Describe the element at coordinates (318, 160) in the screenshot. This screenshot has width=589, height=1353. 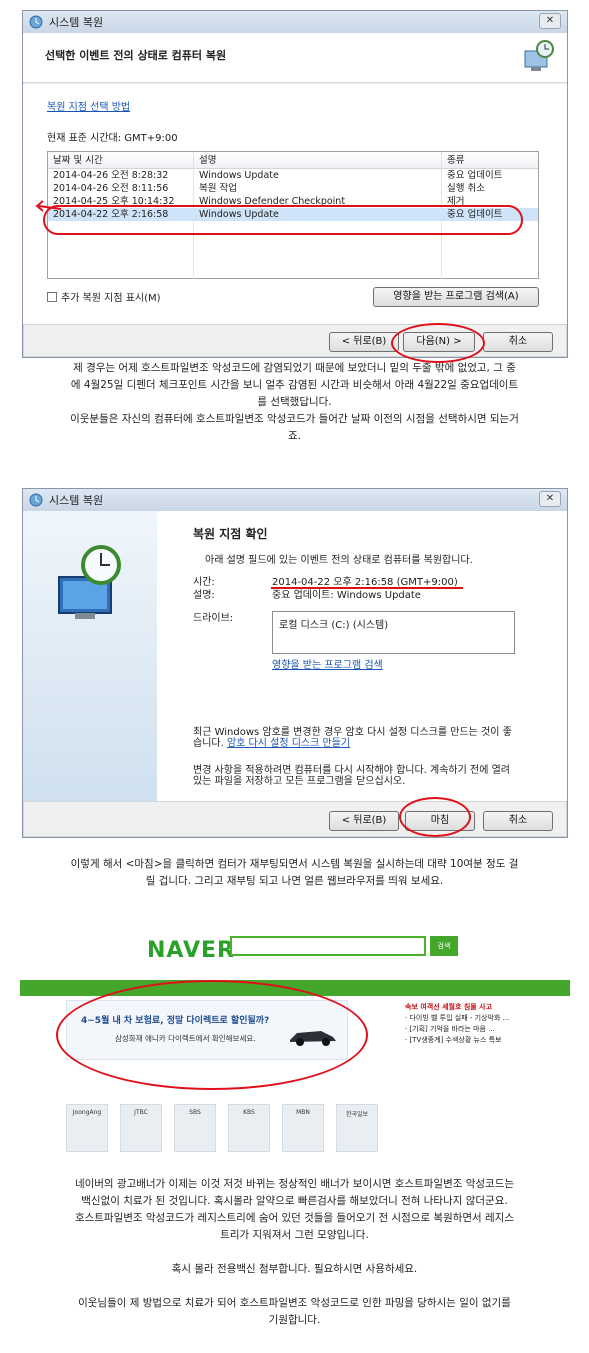
I see `column-header-description: 설명` at that location.